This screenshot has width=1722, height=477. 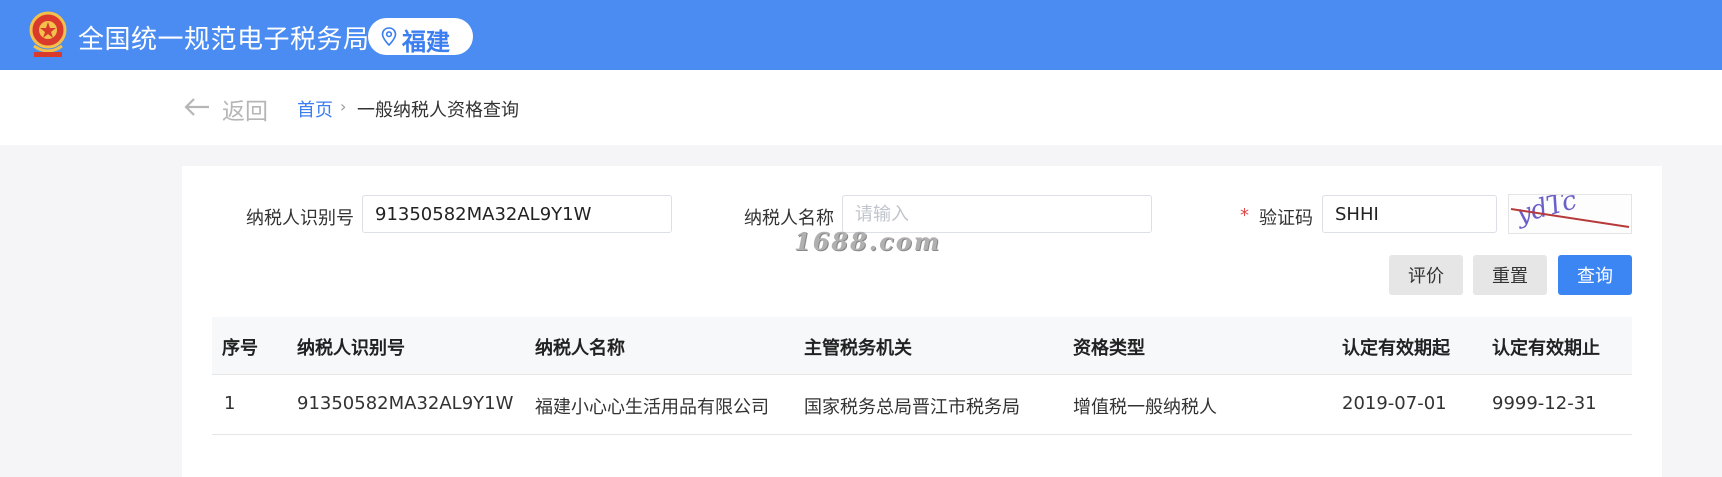 I want to click on cell-index: 1, so click(x=230, y=403).